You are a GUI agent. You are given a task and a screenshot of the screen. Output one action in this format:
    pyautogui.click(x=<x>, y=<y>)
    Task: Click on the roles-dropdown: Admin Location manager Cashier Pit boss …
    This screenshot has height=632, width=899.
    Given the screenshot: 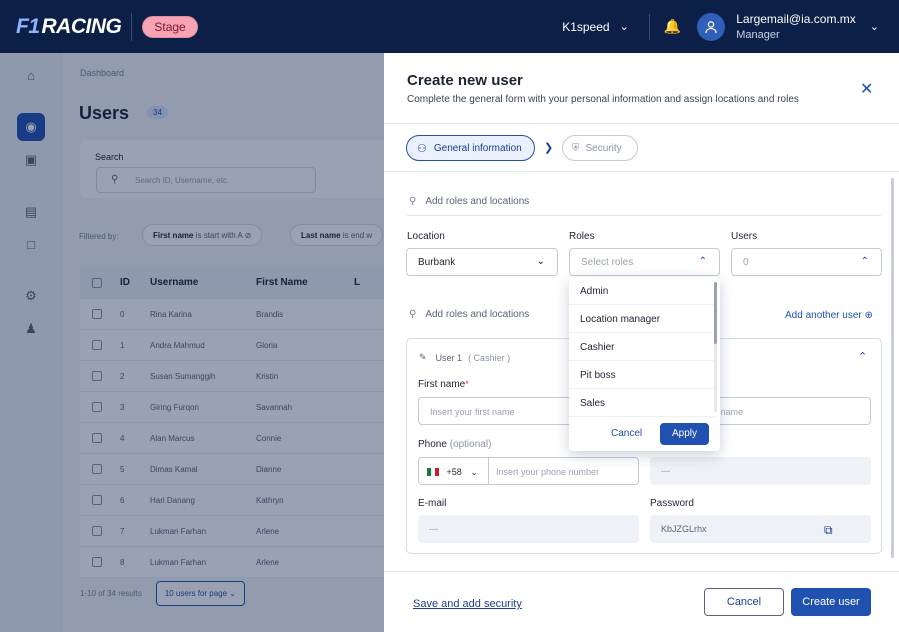 What is the action you would take?
    pyautogui.click(x=644, y=364)
    